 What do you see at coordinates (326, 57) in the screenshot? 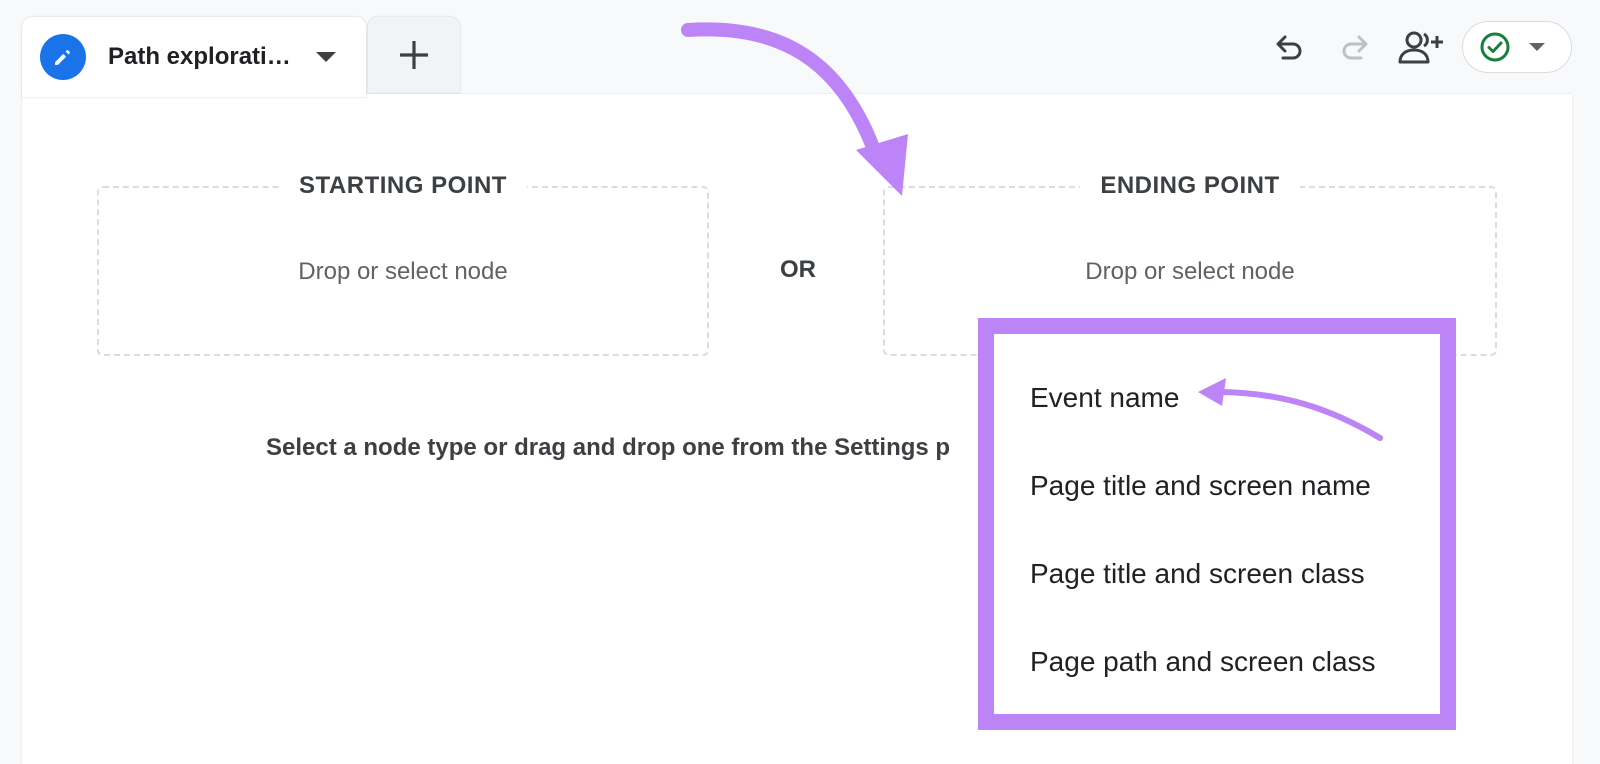
I see `tab-dropdown-icon` at bounding box center [326, 57].